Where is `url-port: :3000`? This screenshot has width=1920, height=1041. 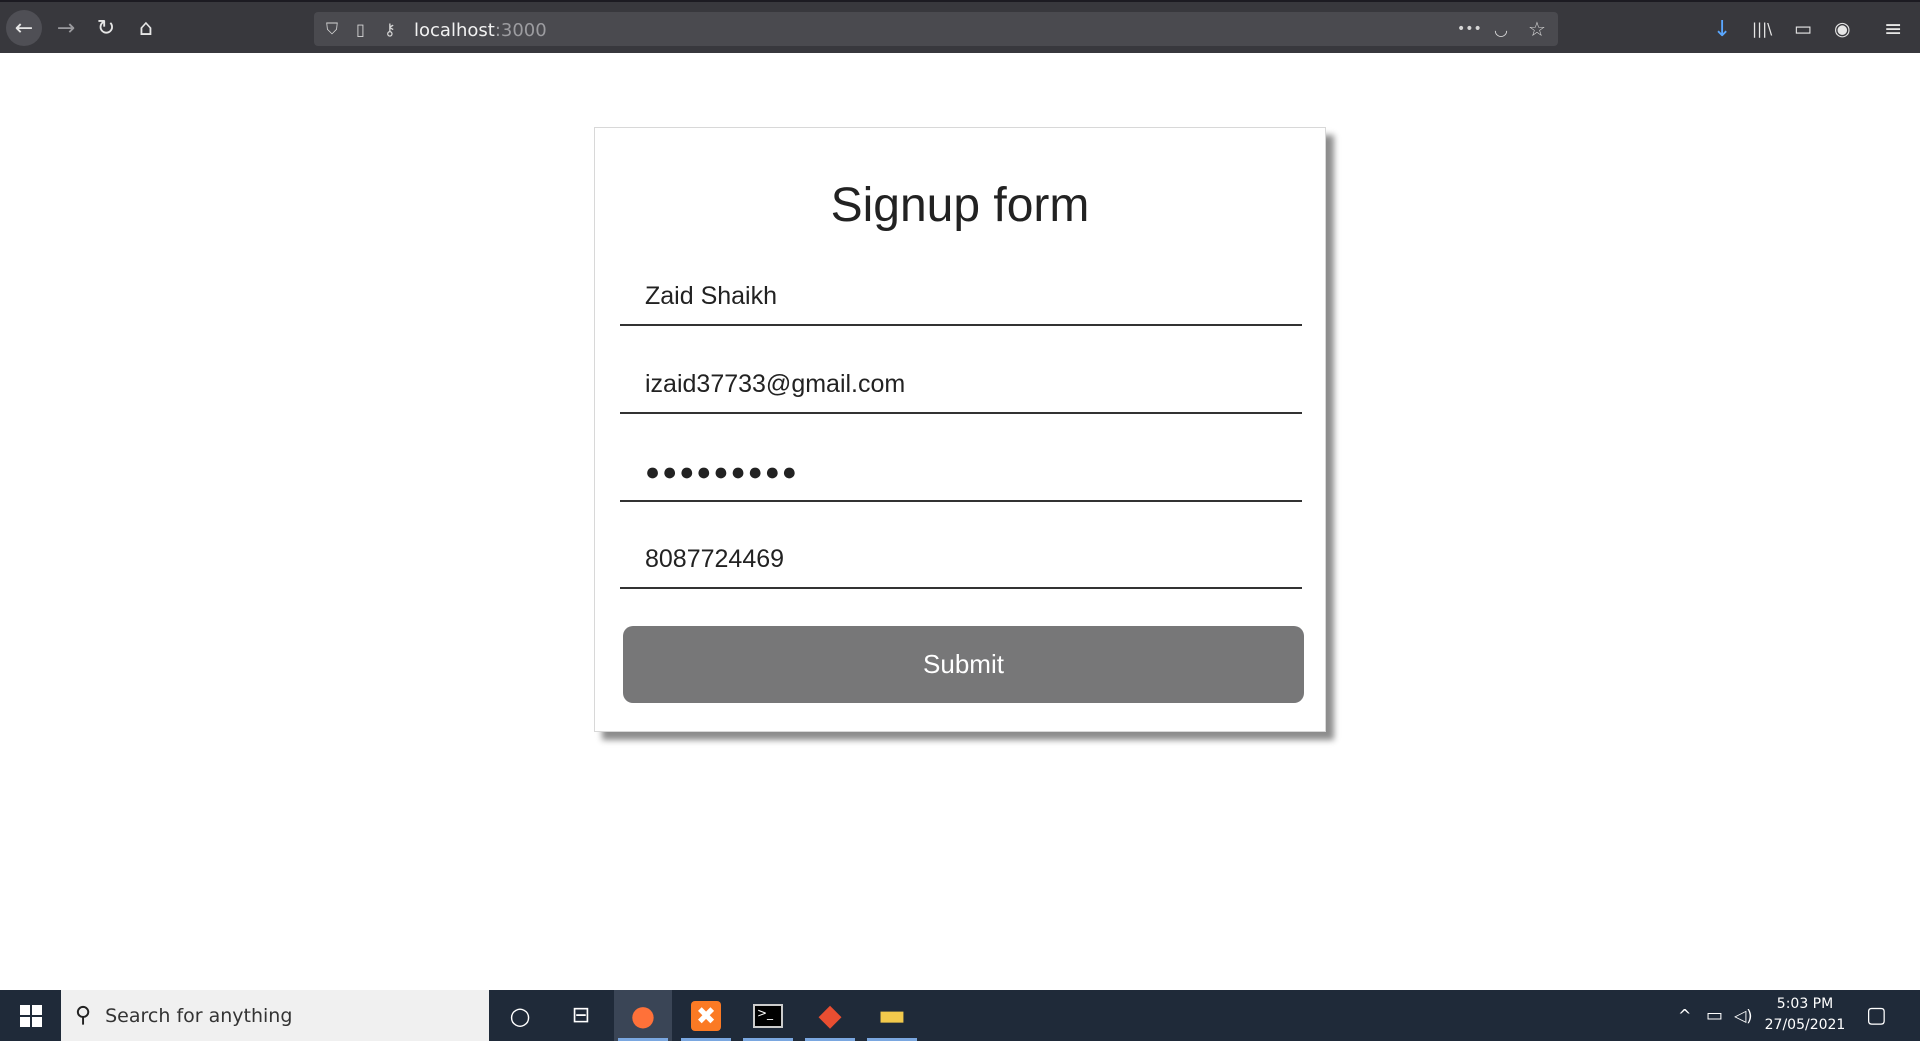 url-port: :3000 is located at coordinates (520, 30).